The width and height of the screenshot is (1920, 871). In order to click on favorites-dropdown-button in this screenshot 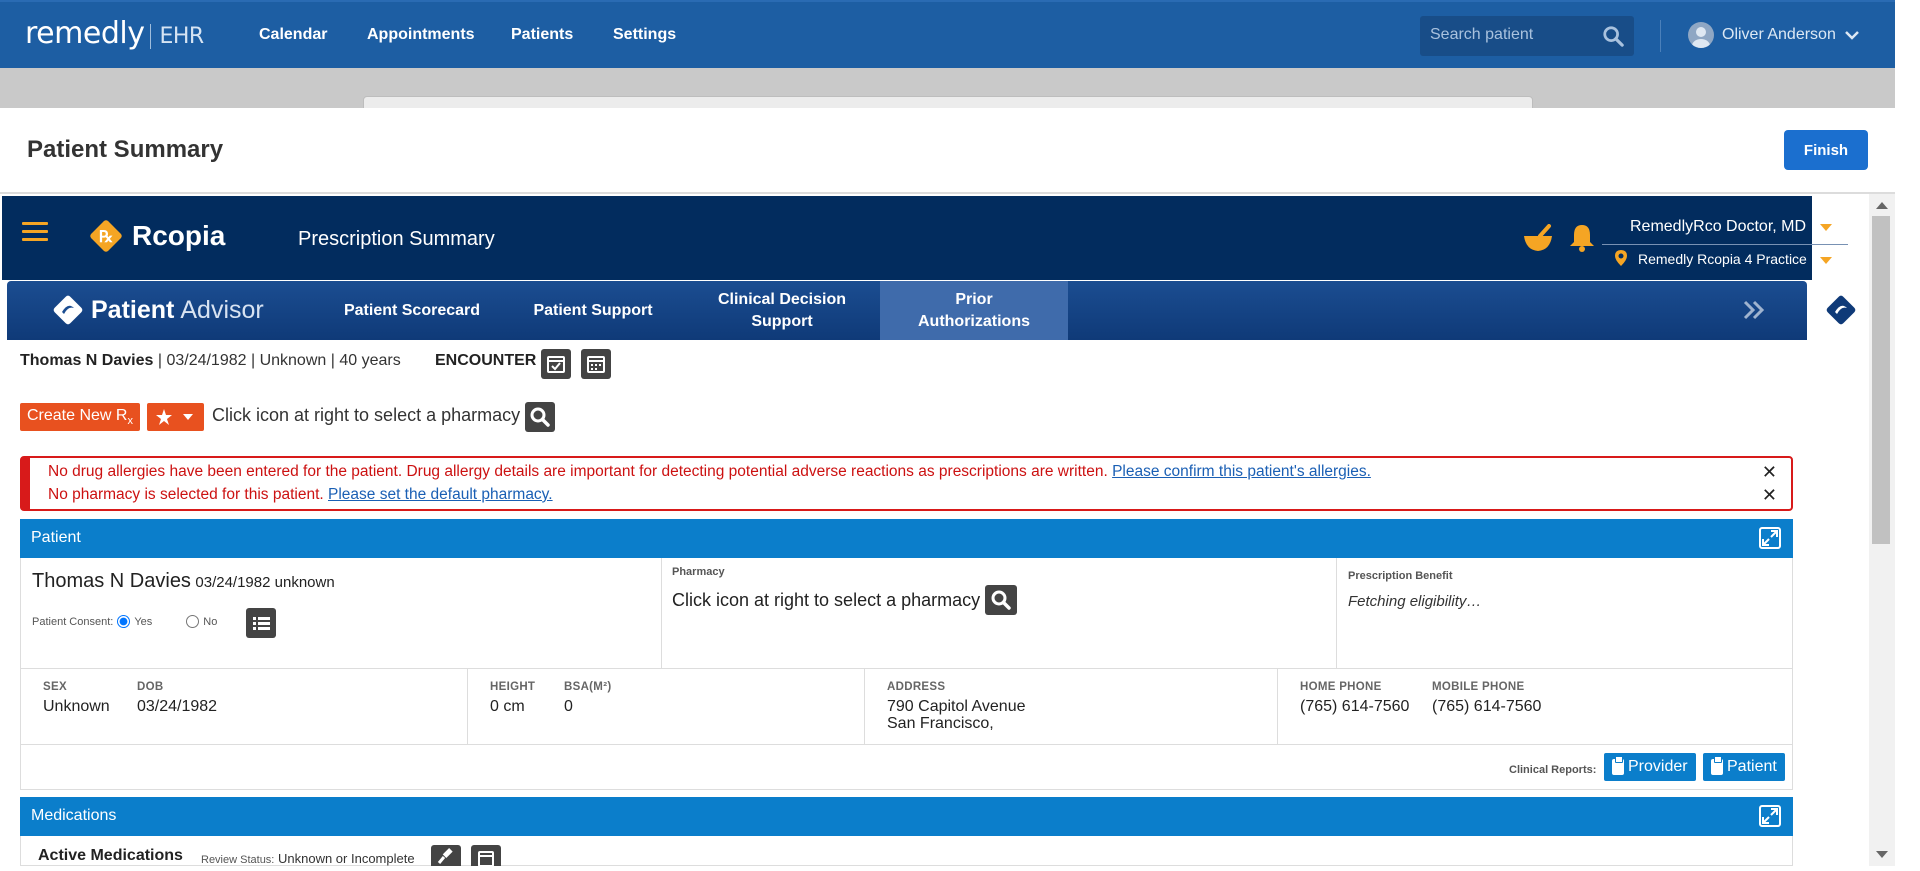, I will do `click(175, 417)`.